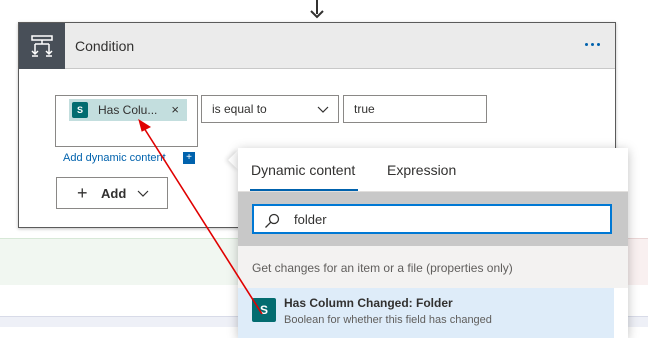 The width and height of the screenshot is (648, 338). I want to click on token-remove-icon: ×, so click(175, 109).